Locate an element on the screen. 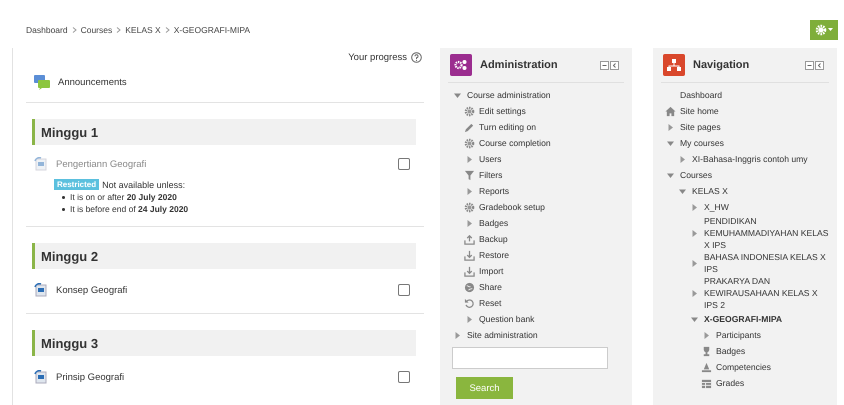 Image resolution: width=844 pixels, height=405 pixels. tree-item: Course completion is located at coordinates (515, 143).